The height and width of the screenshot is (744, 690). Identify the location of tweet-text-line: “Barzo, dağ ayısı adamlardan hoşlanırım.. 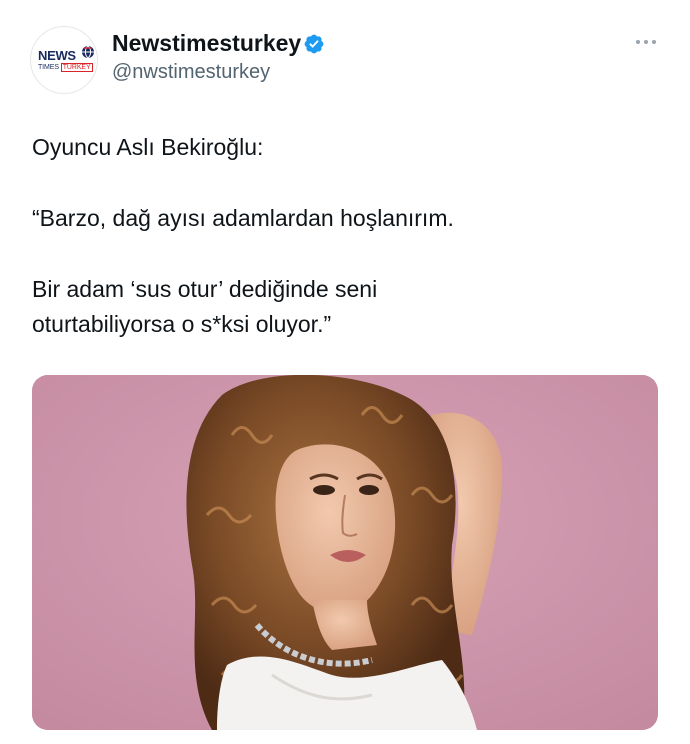
(243, 218).